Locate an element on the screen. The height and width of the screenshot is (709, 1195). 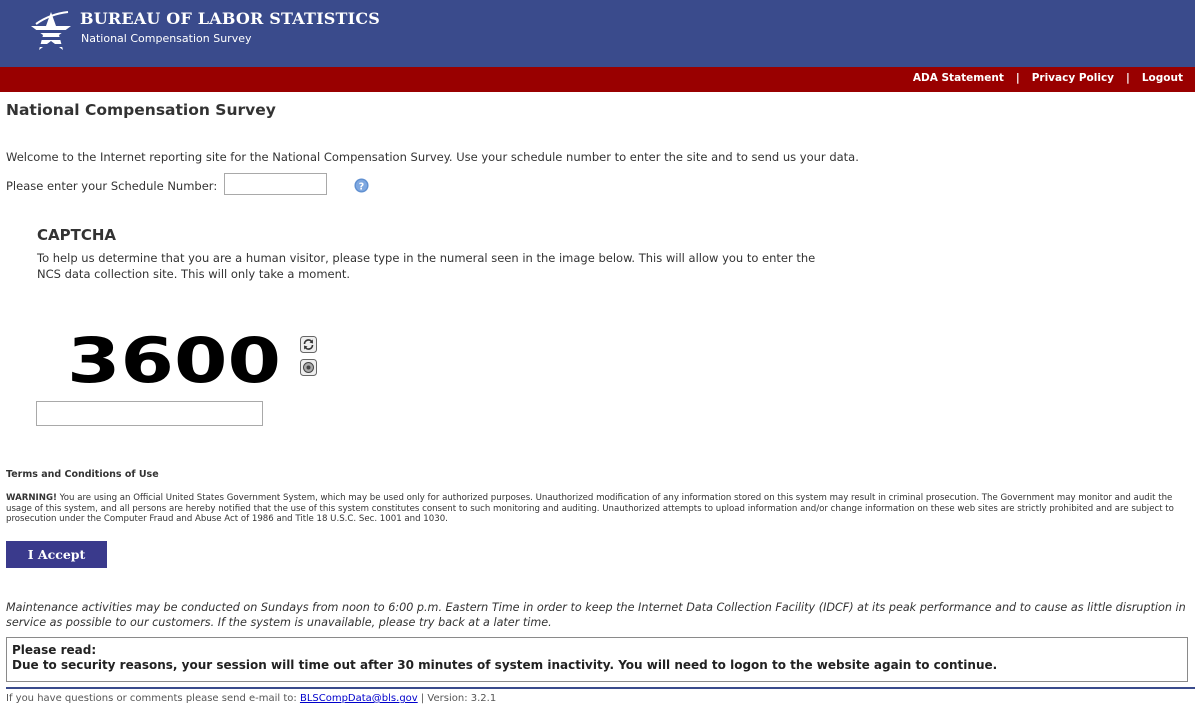
captcha-code: 3600 is located at coordinates (174, 359).